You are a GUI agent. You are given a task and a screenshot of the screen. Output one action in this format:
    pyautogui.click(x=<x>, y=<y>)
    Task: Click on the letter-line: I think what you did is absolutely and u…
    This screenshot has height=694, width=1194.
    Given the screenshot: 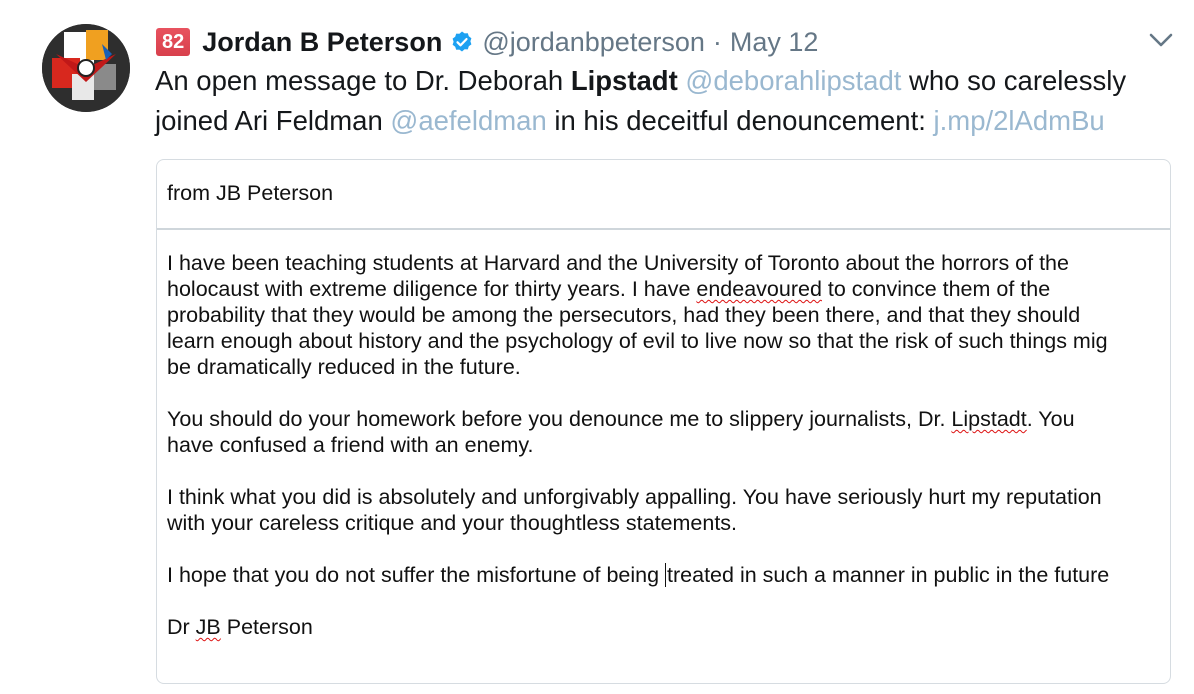 What is the action you would take?
    pyautogui.click(x=634, y=497)
    